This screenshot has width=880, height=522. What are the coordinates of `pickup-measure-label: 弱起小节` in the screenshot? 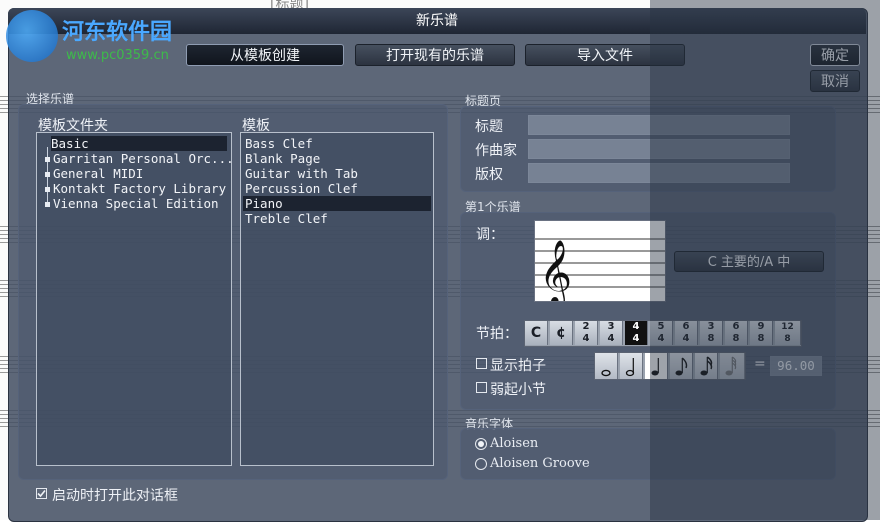 It's located at (518, 390).